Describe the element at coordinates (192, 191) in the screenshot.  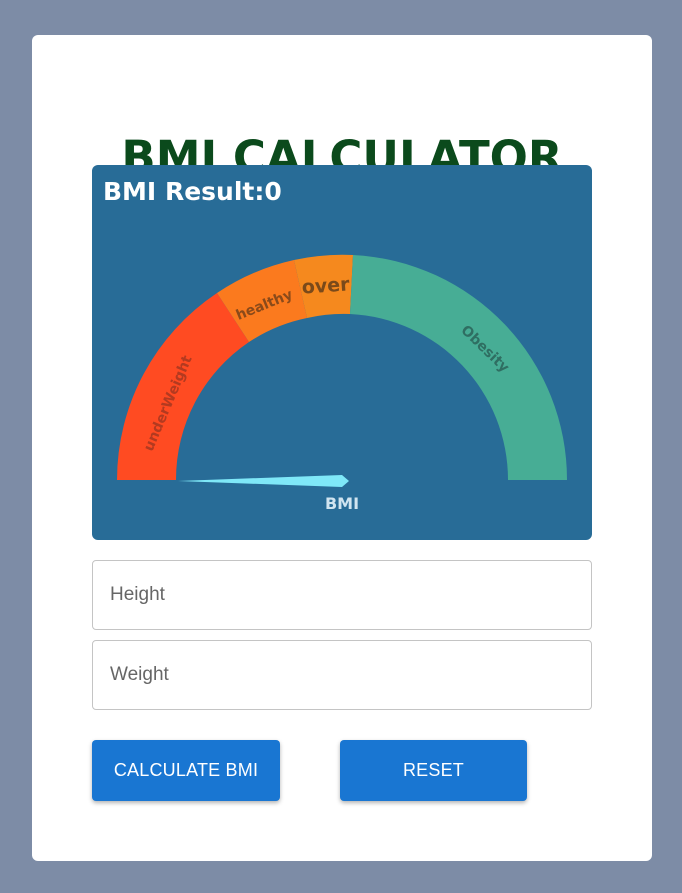
I see `bmi-result-label: BMI Result:0` at that location.